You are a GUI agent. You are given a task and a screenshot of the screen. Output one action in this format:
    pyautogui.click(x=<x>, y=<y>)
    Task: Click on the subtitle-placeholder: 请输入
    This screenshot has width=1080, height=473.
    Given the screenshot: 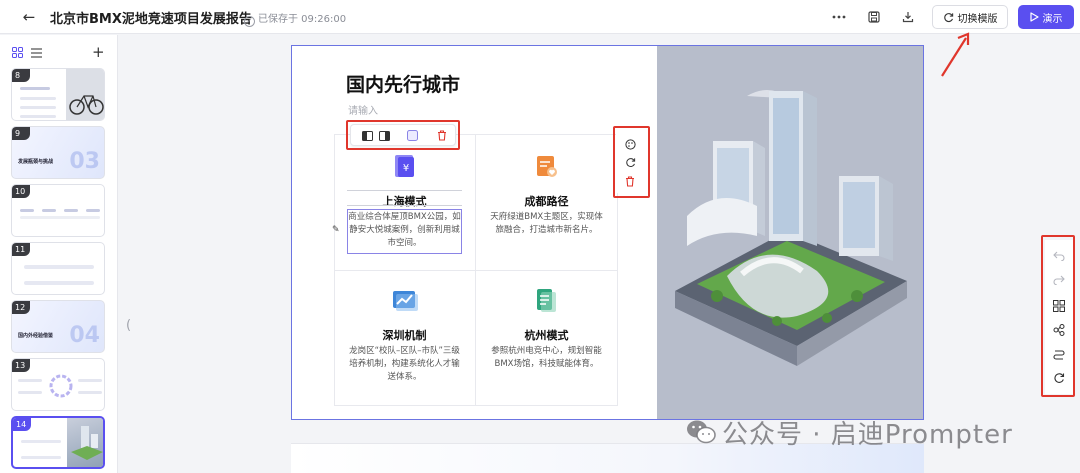 What is the action you would take?
    pyautogui.click(x=363, y=109)
    